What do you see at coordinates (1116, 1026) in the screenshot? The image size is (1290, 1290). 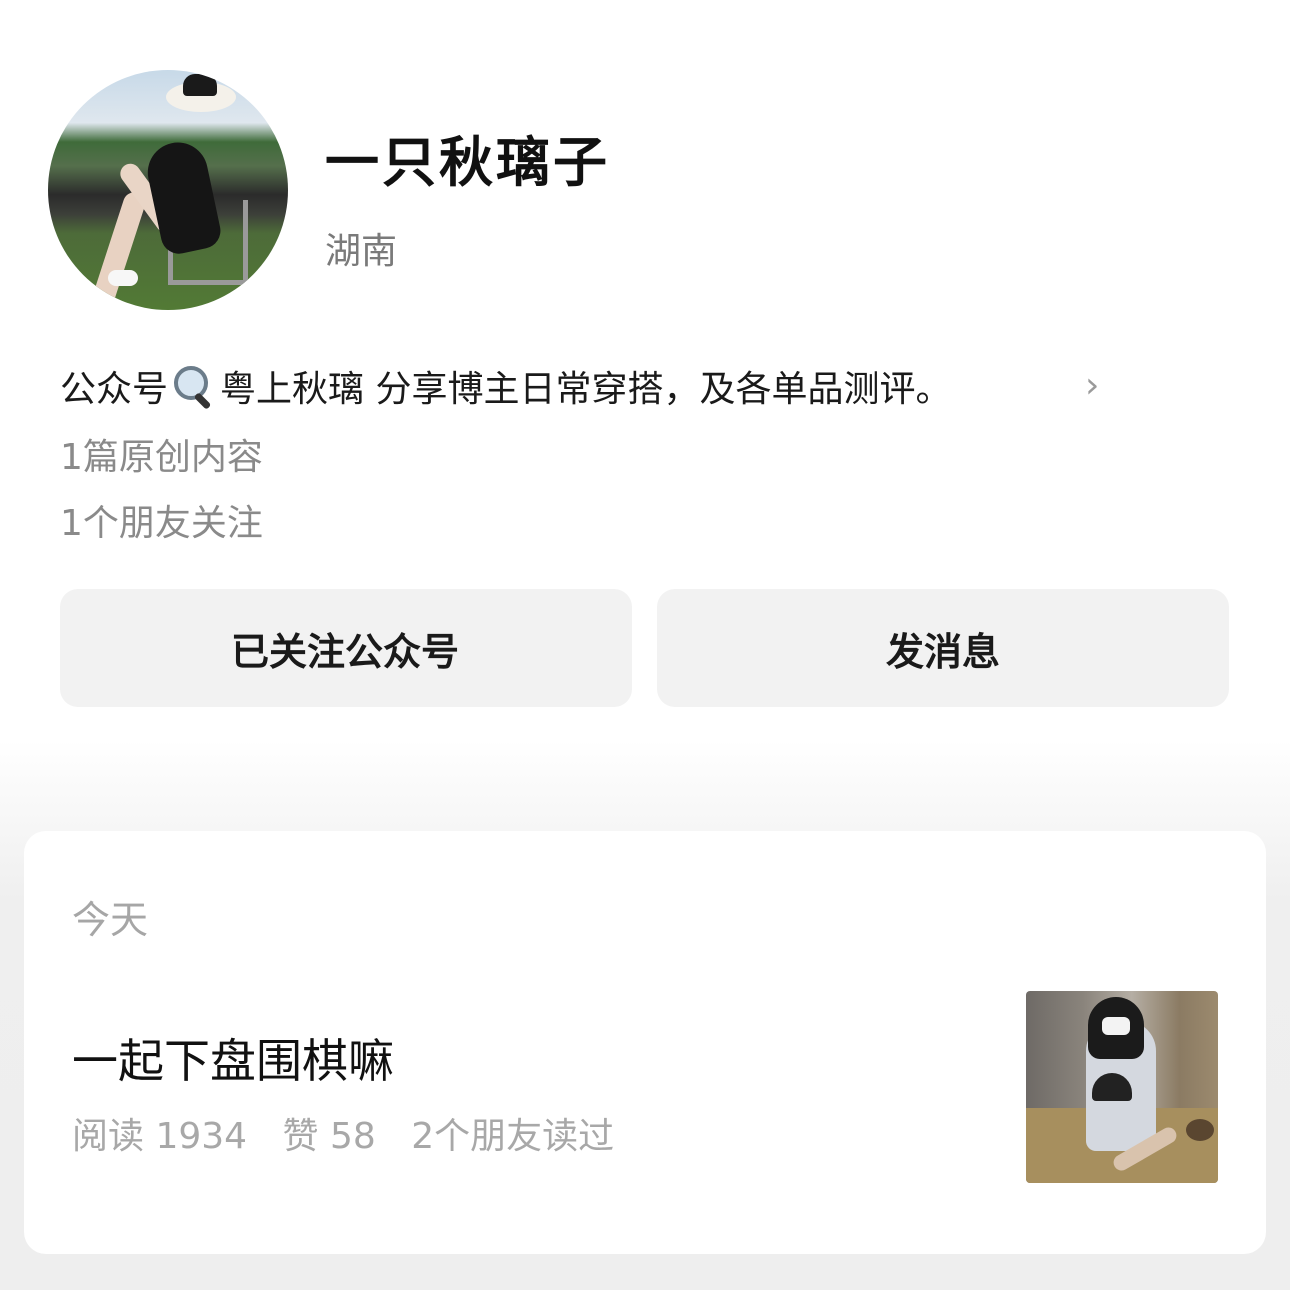 I see `thumb-mask` at bounding box center [1116, 1026].